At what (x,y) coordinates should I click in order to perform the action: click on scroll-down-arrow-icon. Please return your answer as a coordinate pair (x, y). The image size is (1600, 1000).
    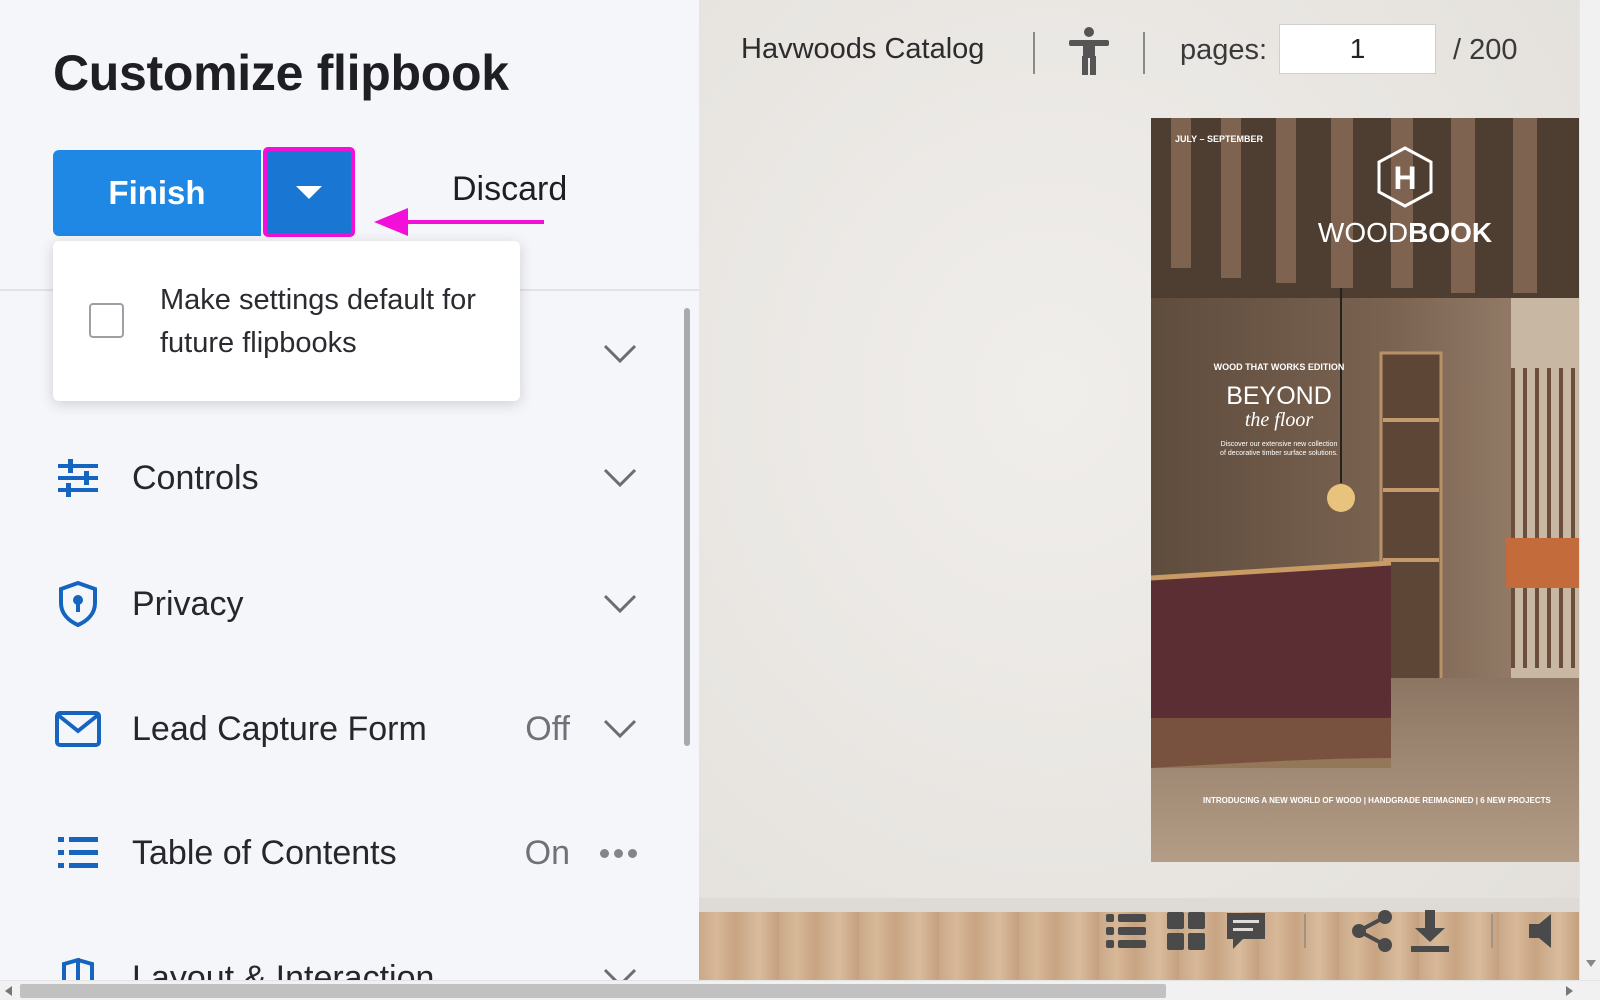
    Looking at the image, I should click on (1591, 963).